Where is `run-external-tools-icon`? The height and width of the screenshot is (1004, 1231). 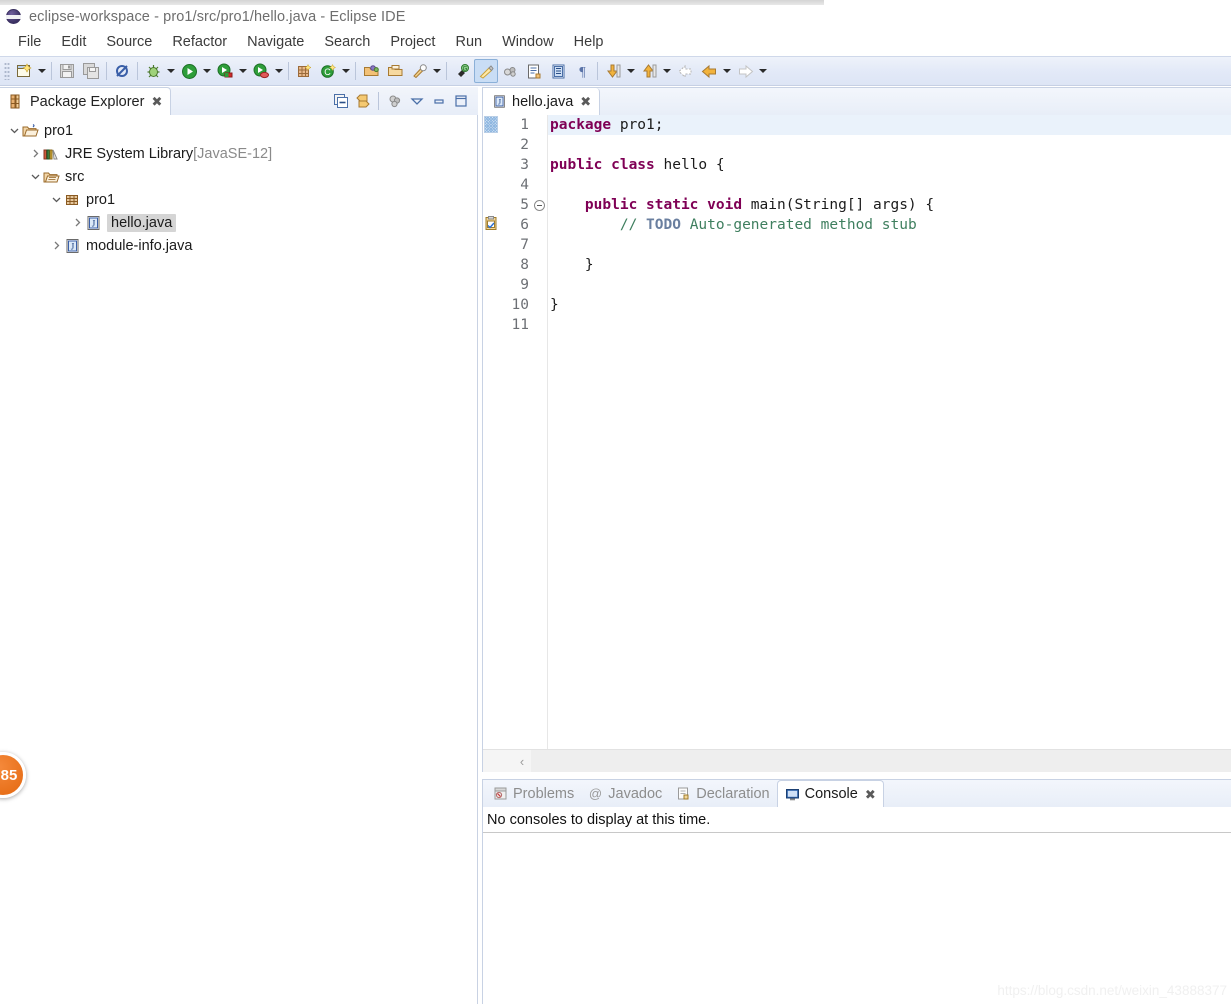
run-external-tools-icon is located at coordinates (225, 71).